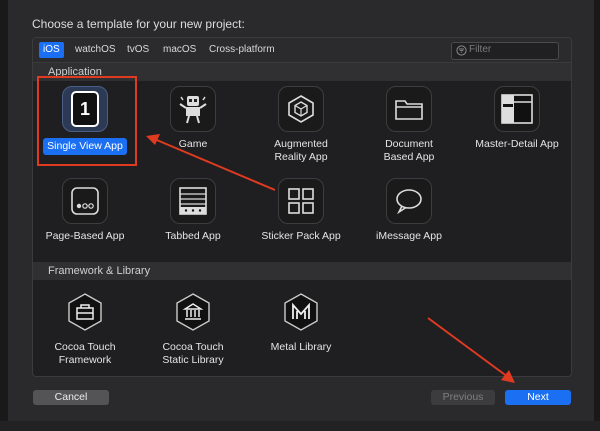  What do you see at coordinates (463, 397) in the screenshot?
I see `previous-button: Previous` at bounding box center [463, 397].